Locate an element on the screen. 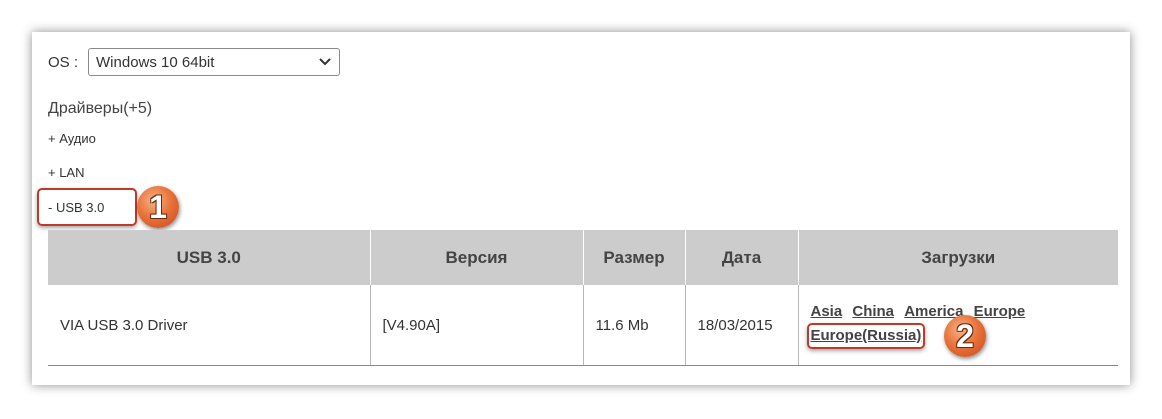 This screenshot has height=419, width=1162. table-header-row: USB 3.0 Версия Размер Дата Загрузки is located at coordinates (583, 257).